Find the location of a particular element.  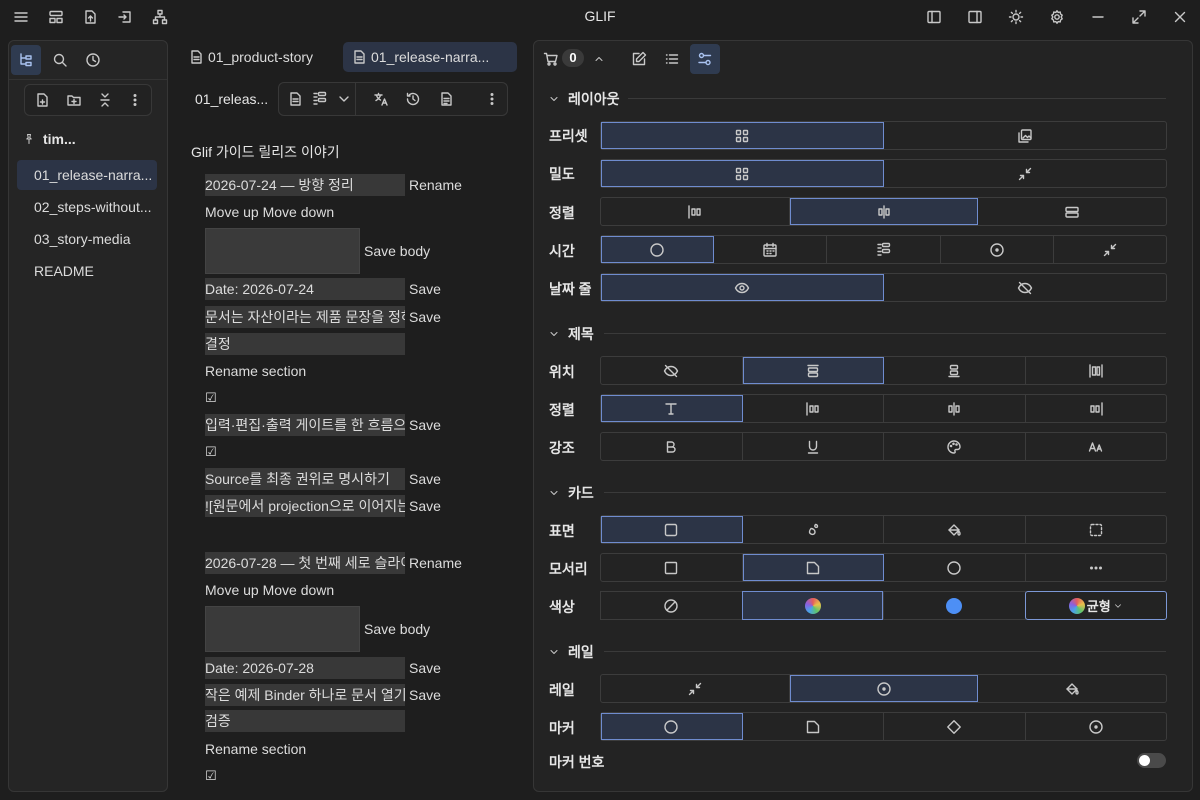

import-icon is located at coordinates (125, 17).